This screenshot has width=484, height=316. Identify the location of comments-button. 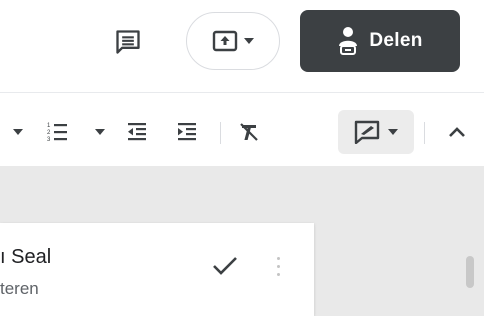
(128, 42).